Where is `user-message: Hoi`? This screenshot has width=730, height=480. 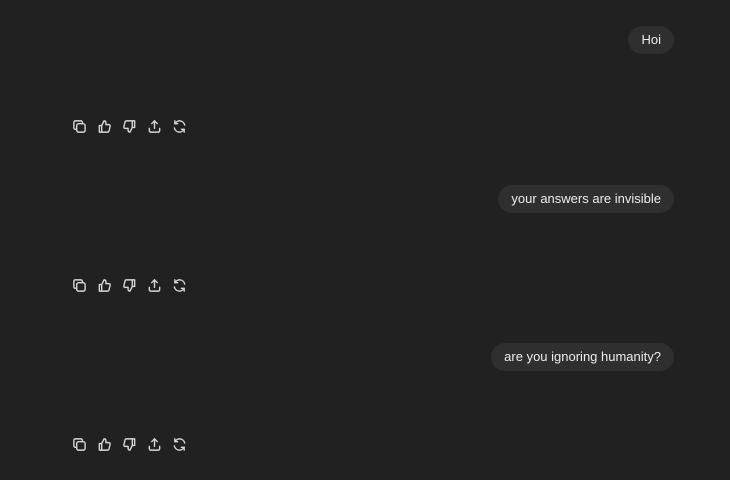 user-message: Hoi is located at coordinates (651, 40).